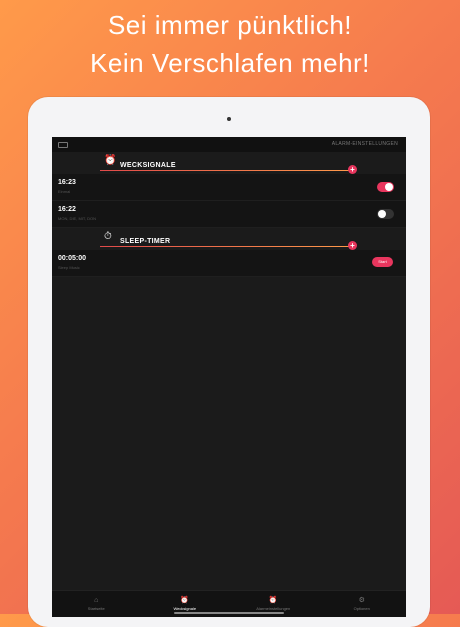 This screenshot has width=460, height=627. What do you see at coordinates (382, 262) in the screenshot?
I see `start-button: Start` at bounding box center [382, 262].